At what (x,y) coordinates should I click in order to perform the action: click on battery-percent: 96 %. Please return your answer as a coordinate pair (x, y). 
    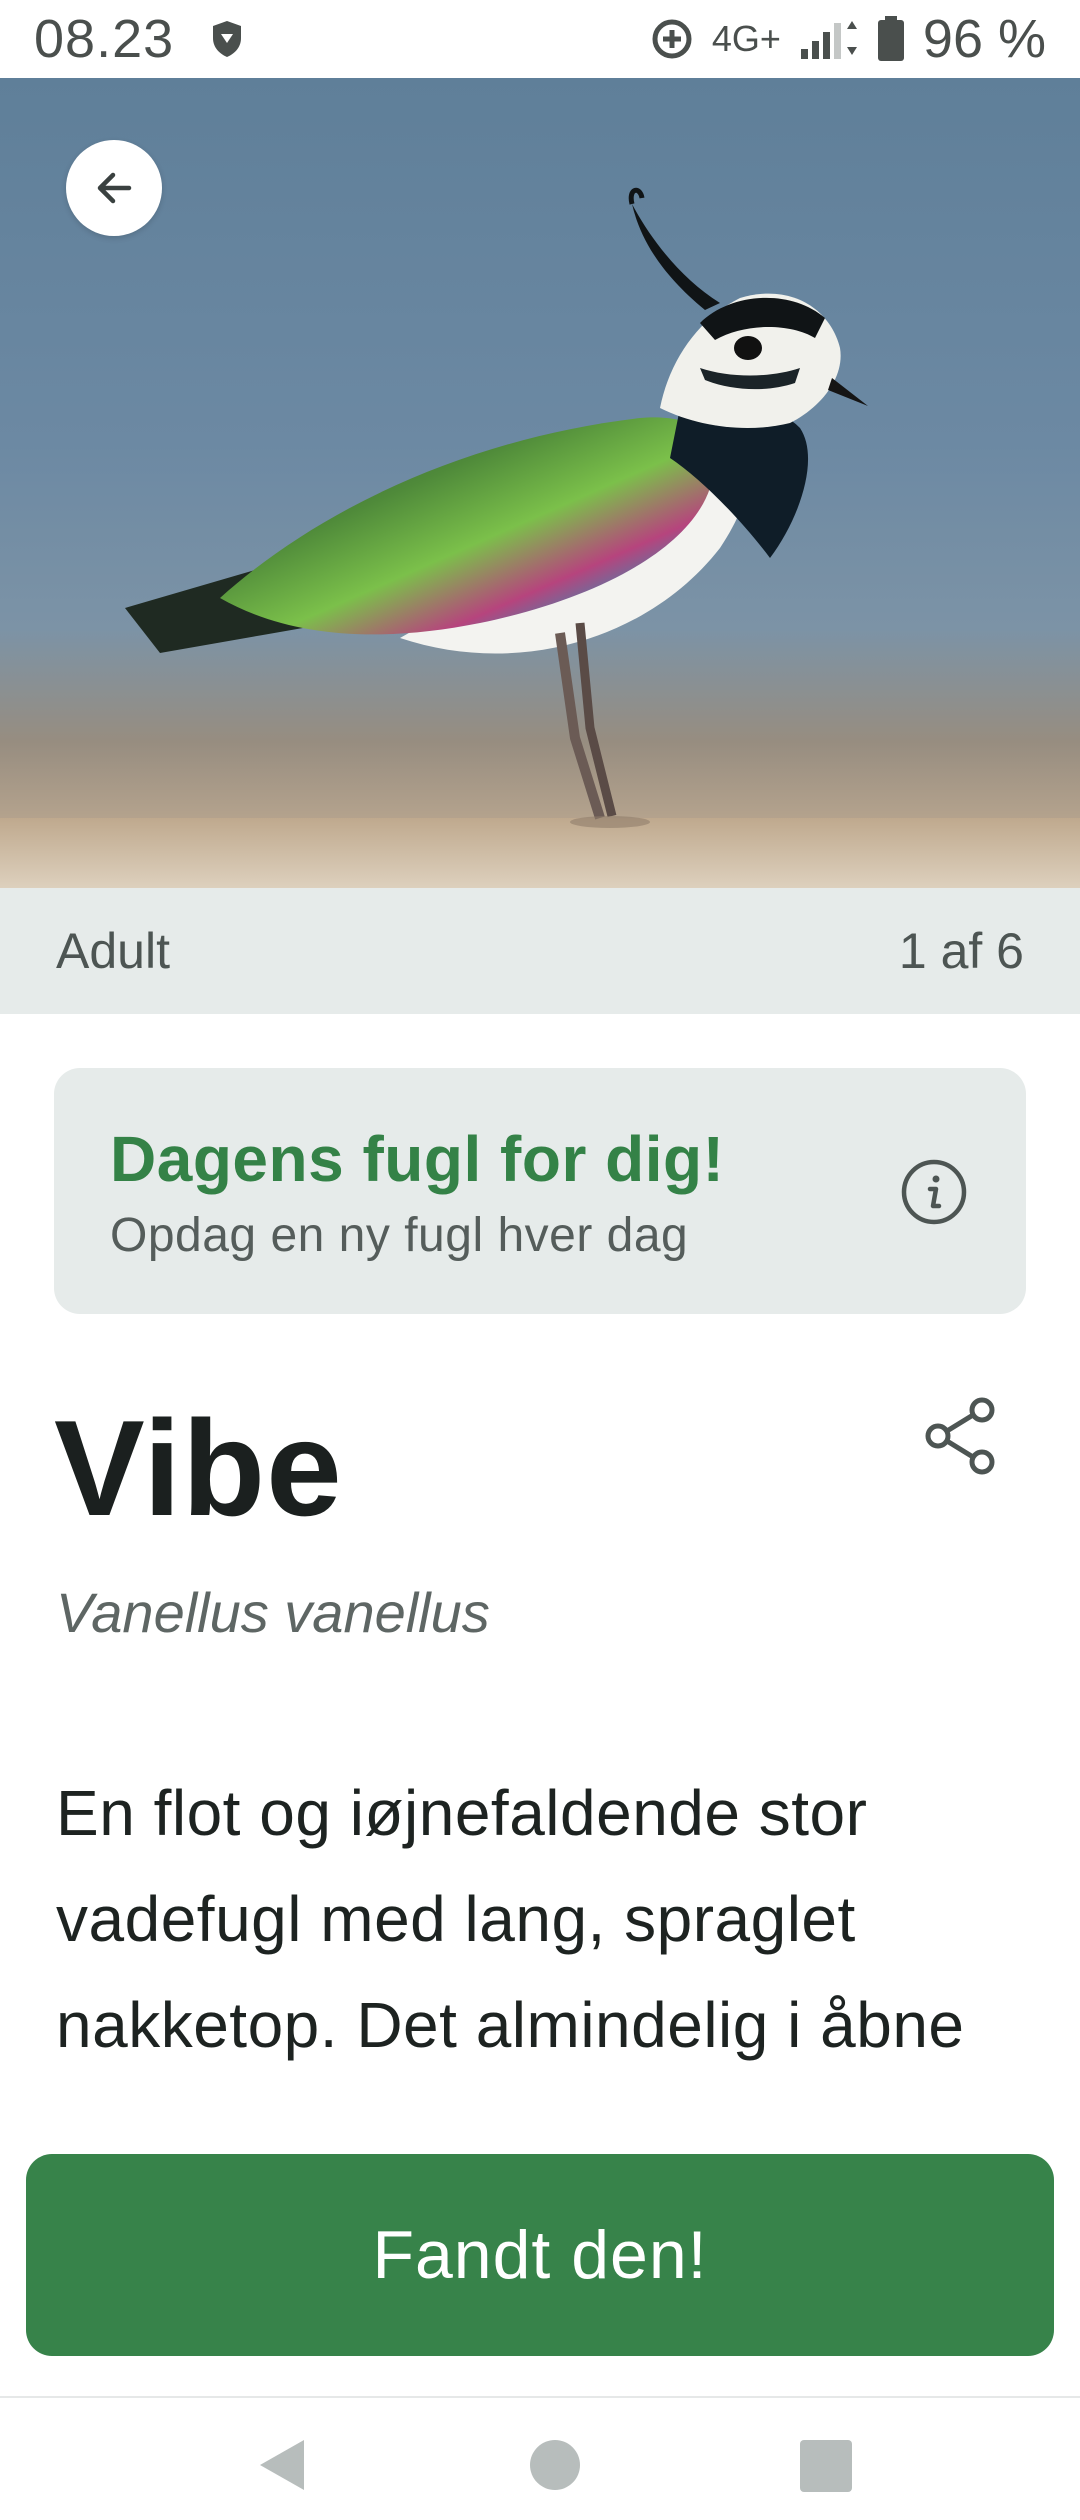
    Looking at the image, I should click on (984, 39).